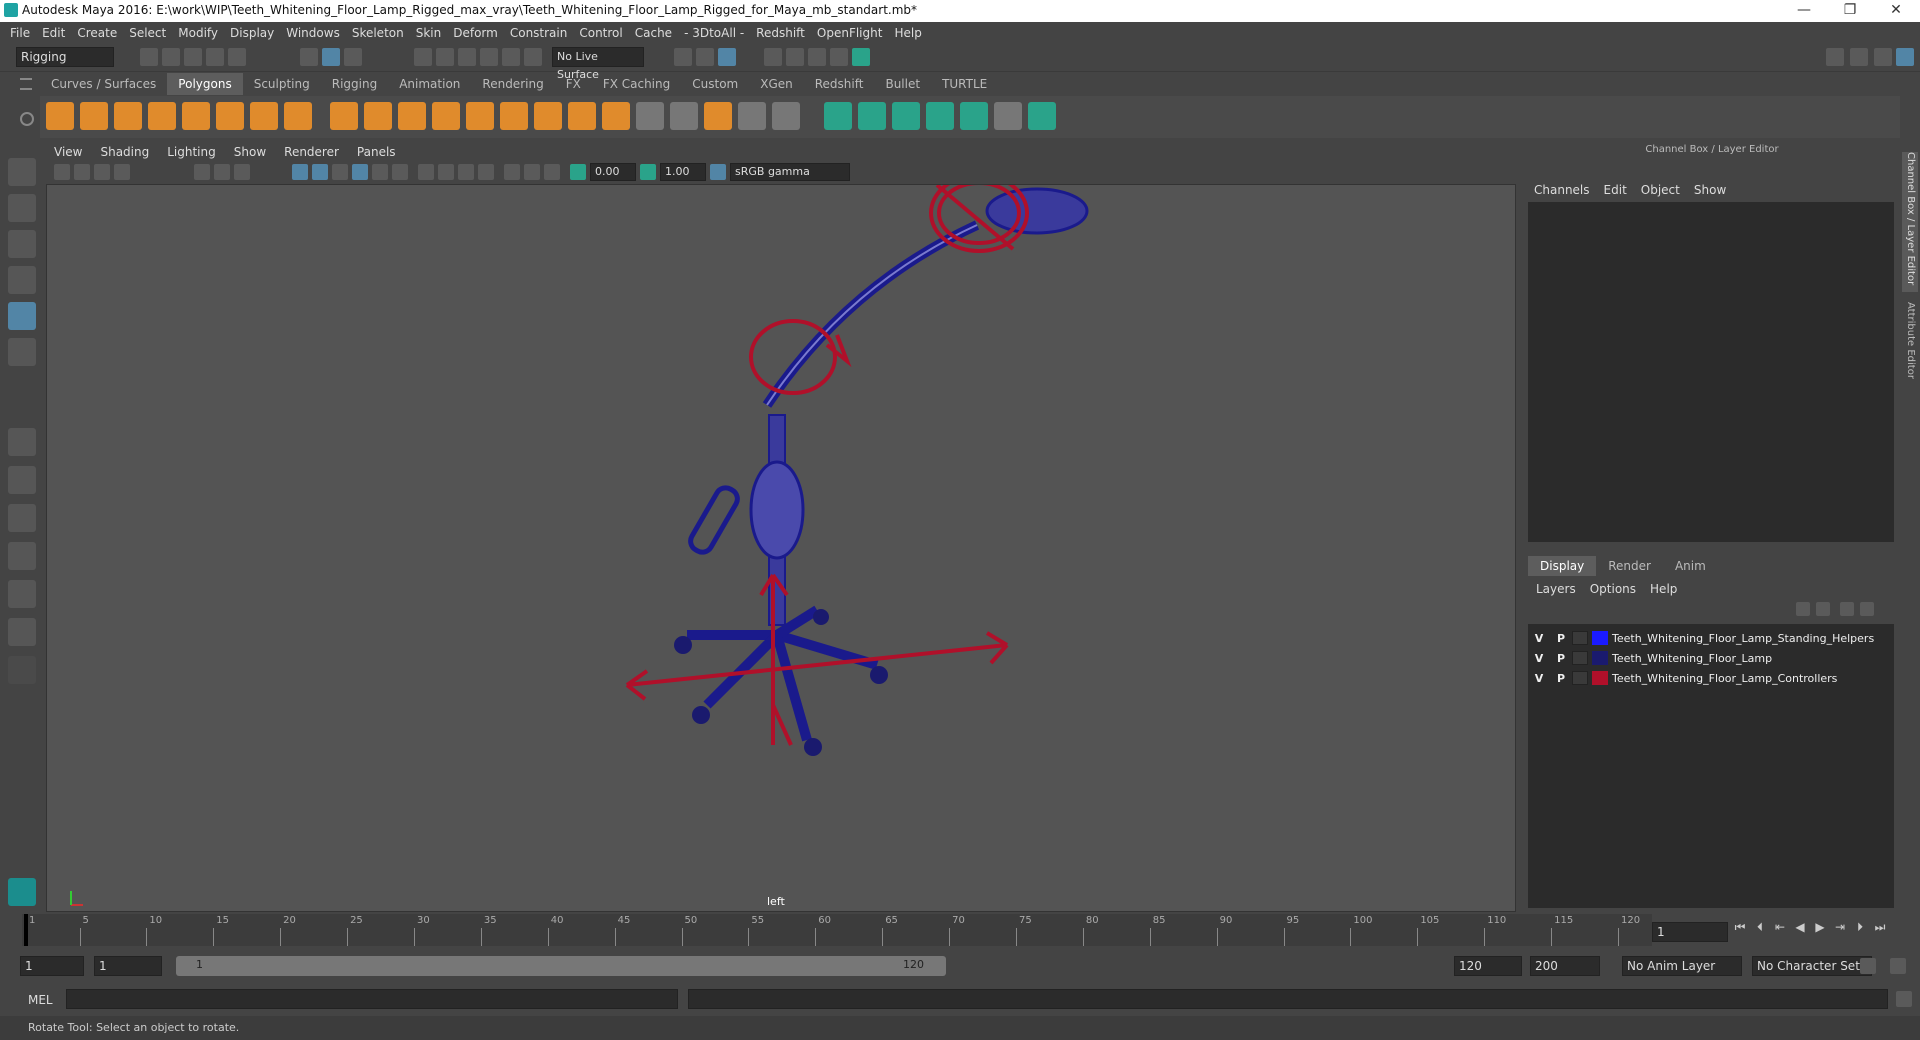 The width and height of the screenshot is (1920, 1040). I want to click on redo-icon, so click(237, 57).